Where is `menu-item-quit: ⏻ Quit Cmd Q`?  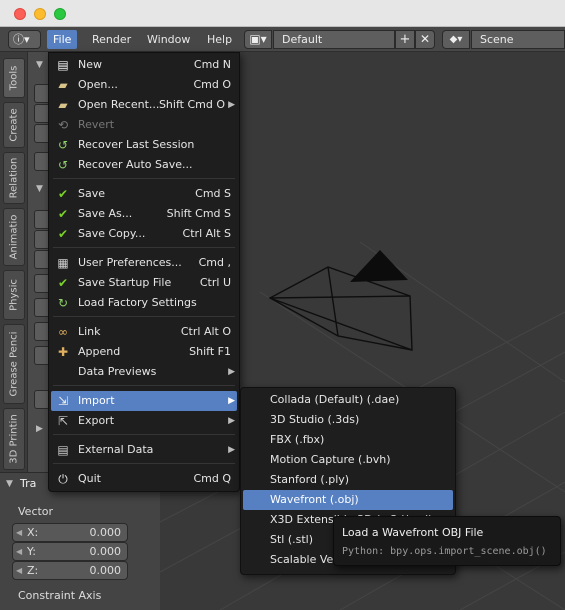 menu-item-quit: ⏻ Quit Cmd Q is located at coordinates (144, 479).